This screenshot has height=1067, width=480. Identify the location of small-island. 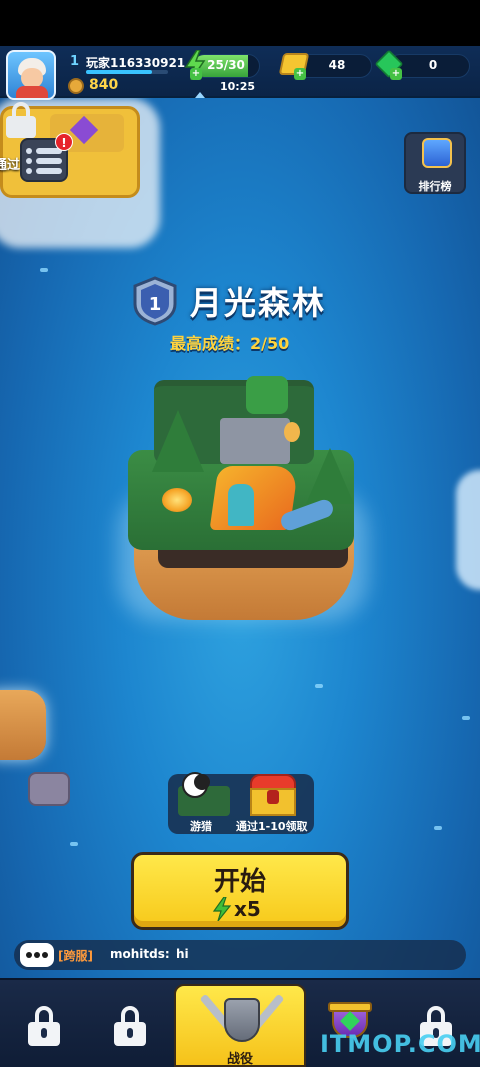
(23, 725).